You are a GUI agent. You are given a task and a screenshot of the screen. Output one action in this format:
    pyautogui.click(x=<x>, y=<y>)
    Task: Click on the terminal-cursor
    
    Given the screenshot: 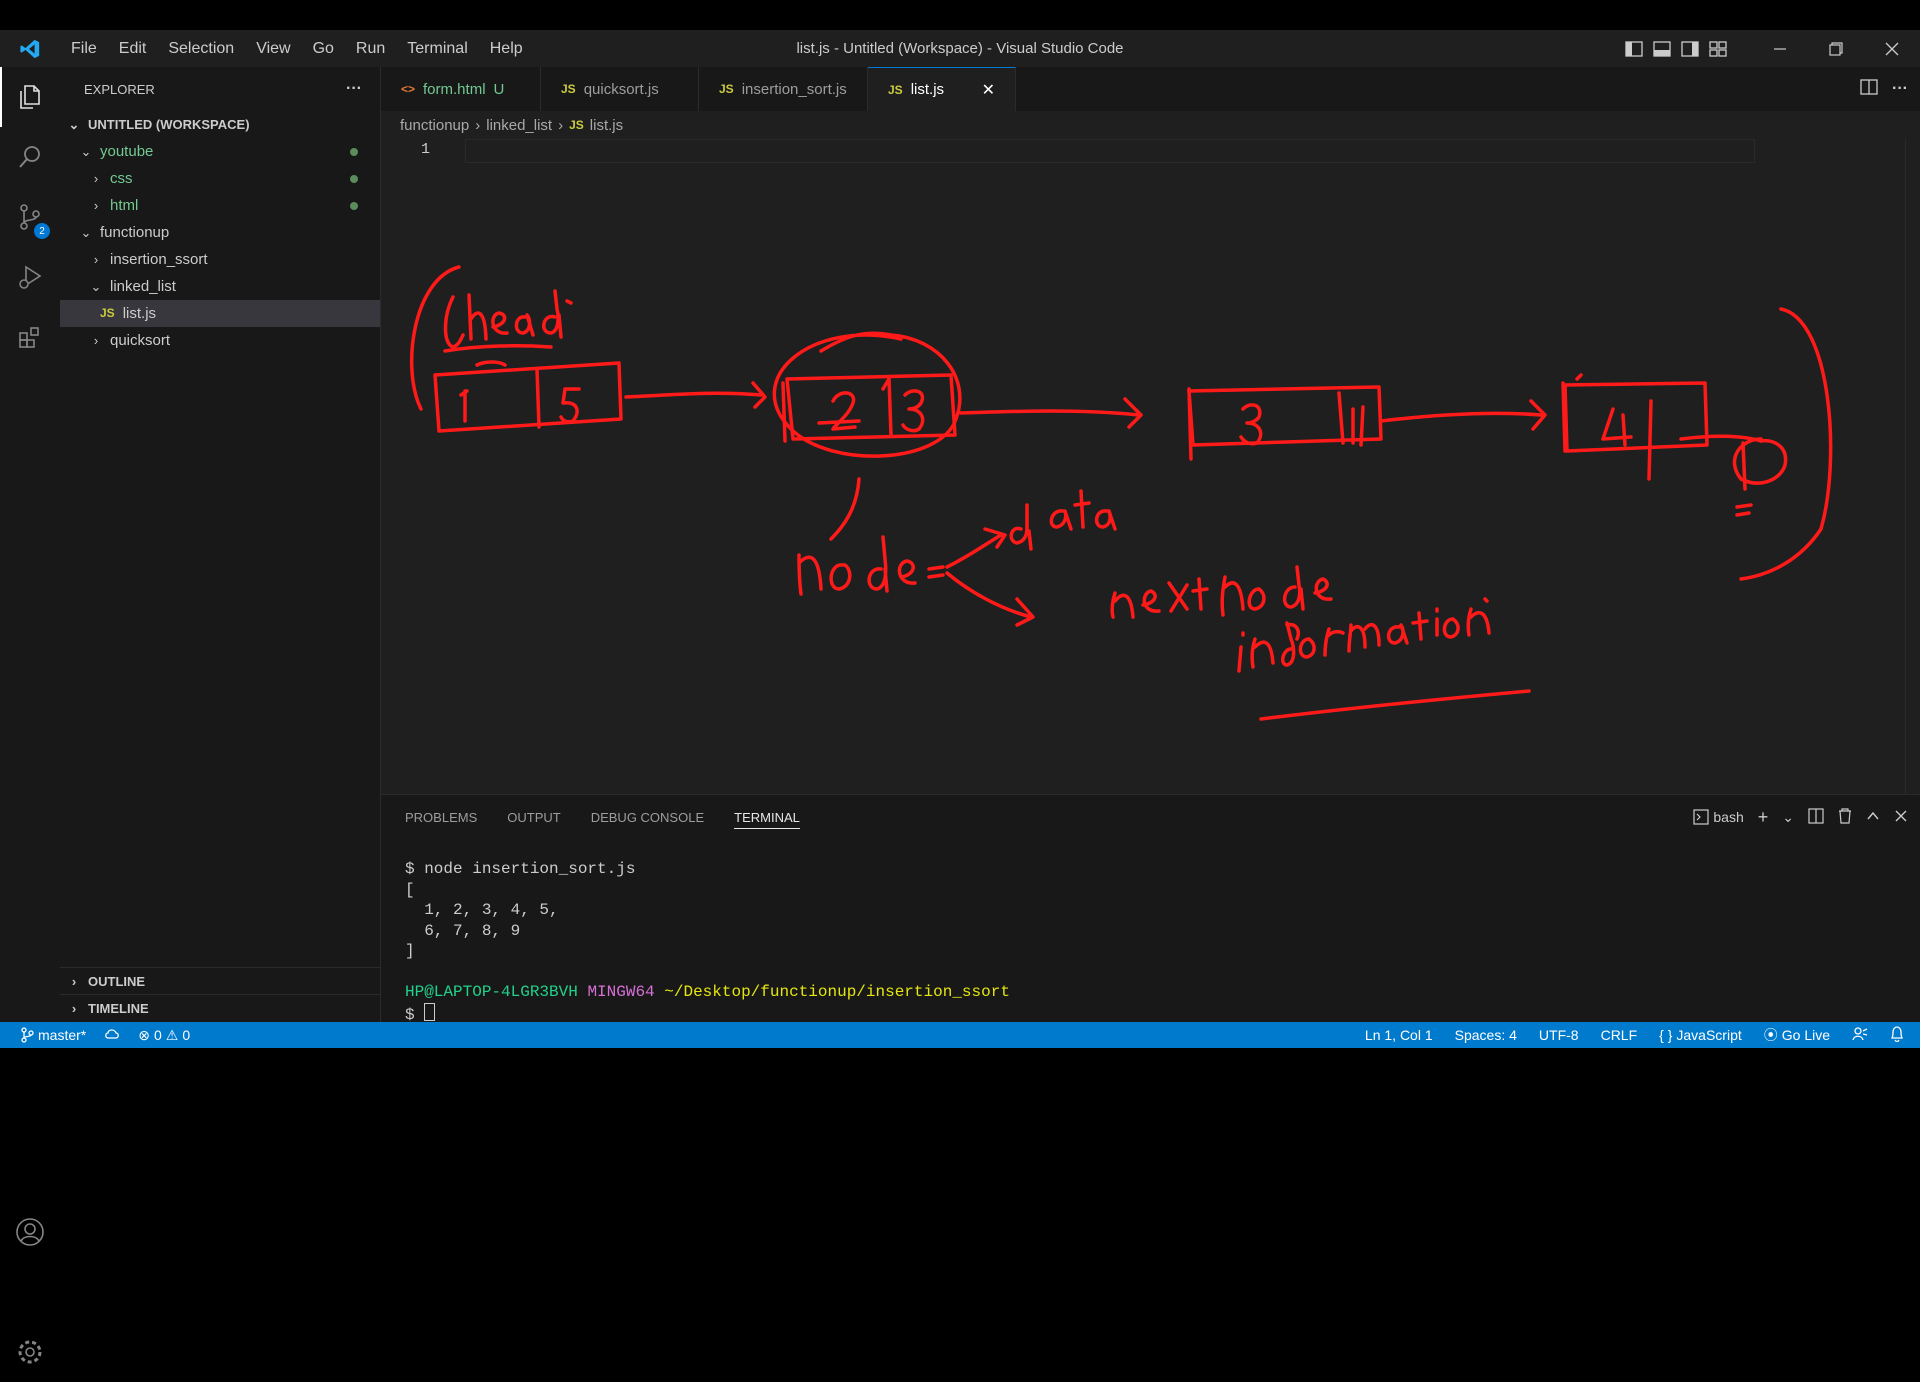 What is the action you would take?
    pyautogui.click(x=430, y=1011)
    